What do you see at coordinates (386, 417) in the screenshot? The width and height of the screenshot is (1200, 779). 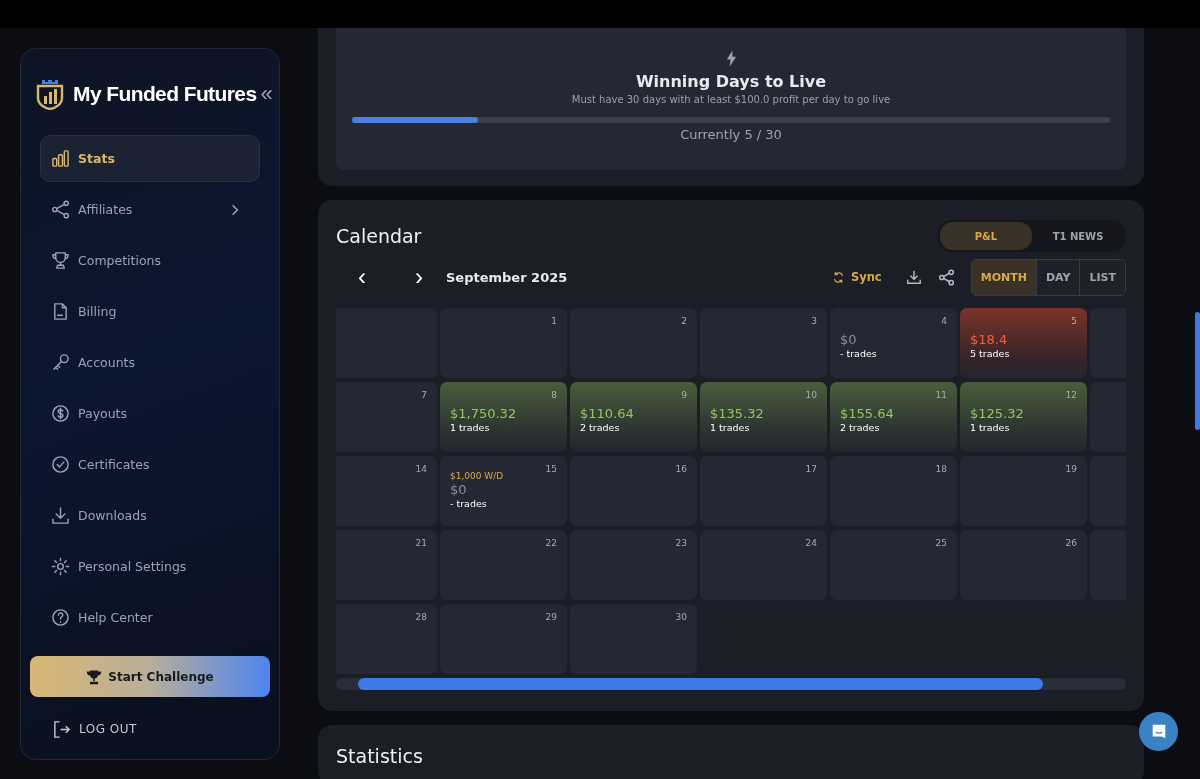 I see `calendar-day: 7` at bounding box center [386, 417].